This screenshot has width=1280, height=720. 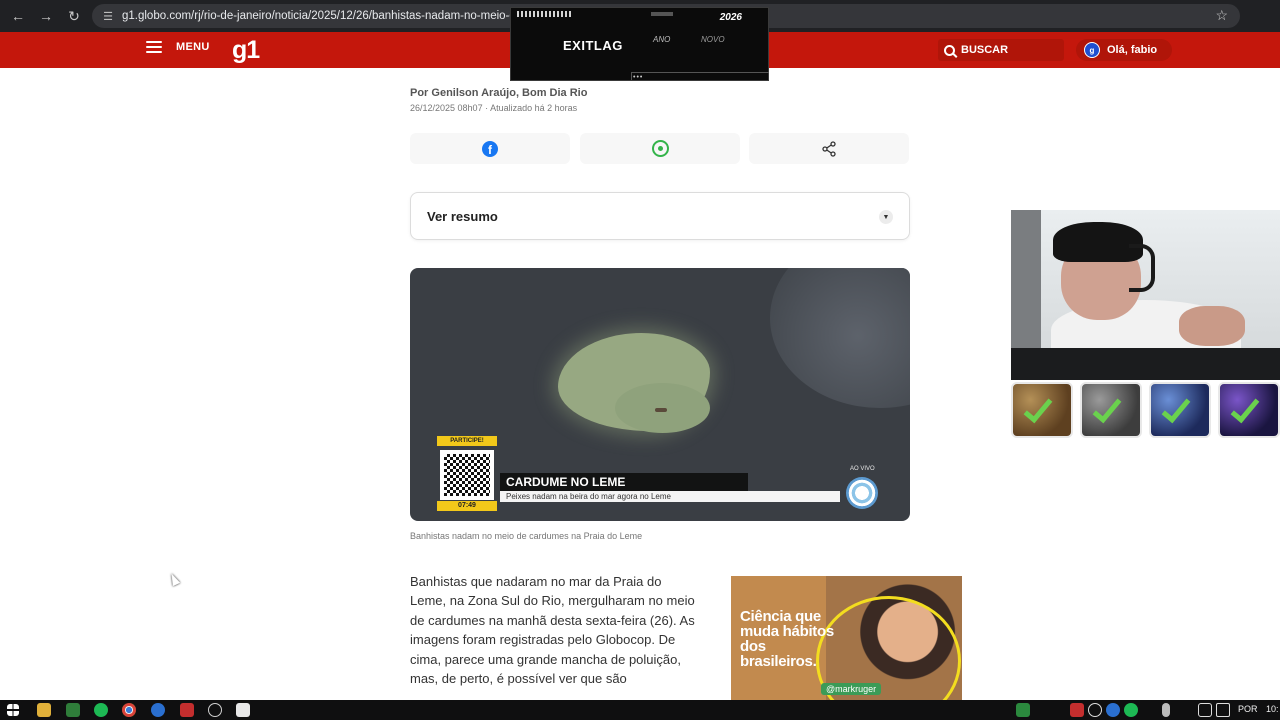 What do you see at coordinates (862, 493) in the screenshot?
I see `globo-logo-icon` at bounding box center [862, 493].